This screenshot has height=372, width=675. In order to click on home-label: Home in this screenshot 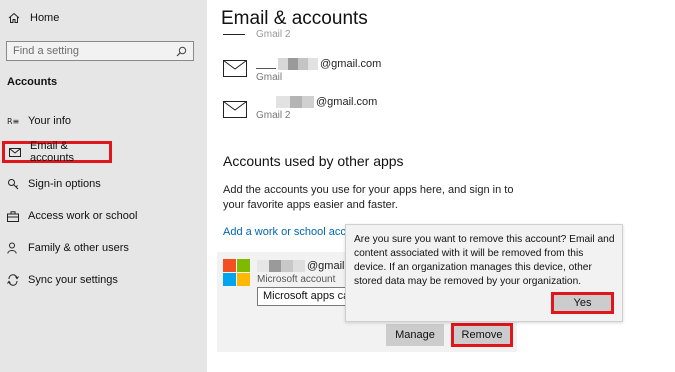, I will do `click(45, 18)`.